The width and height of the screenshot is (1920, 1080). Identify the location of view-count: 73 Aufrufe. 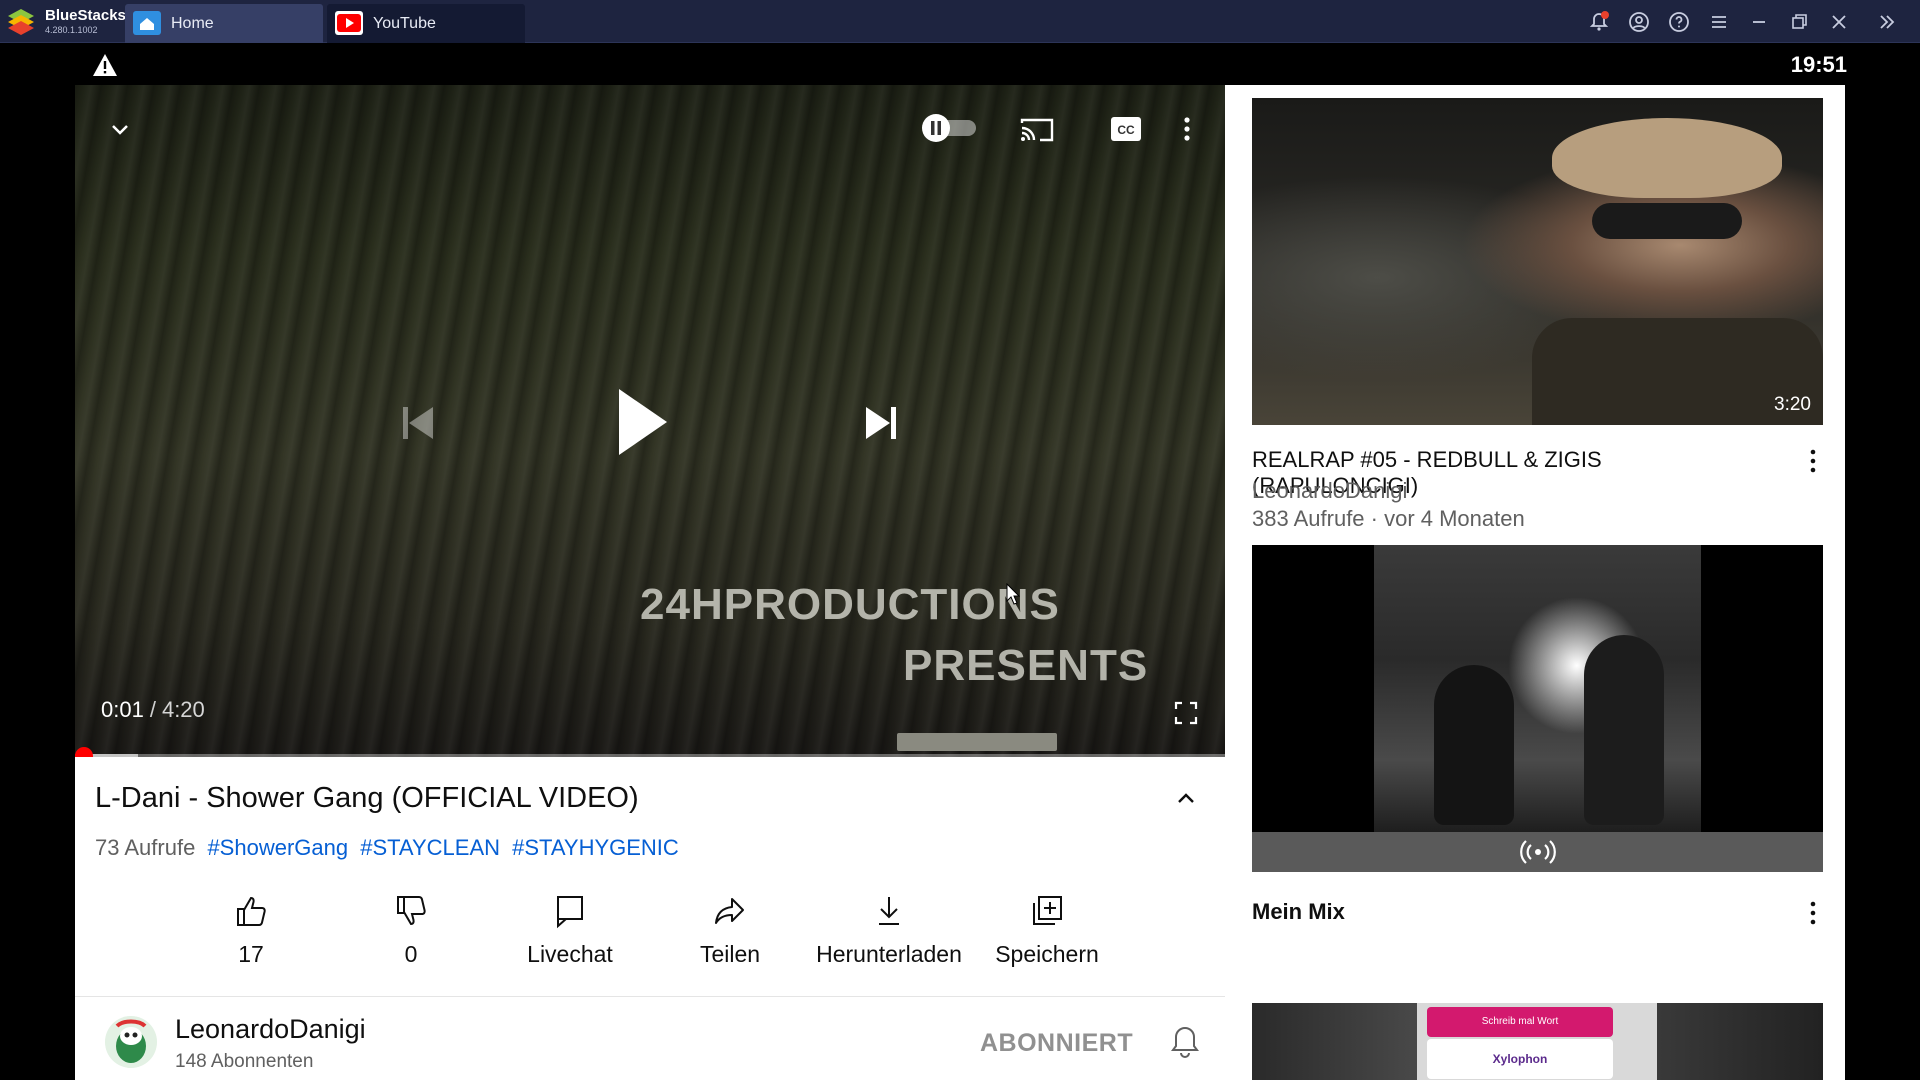
(145, 847).